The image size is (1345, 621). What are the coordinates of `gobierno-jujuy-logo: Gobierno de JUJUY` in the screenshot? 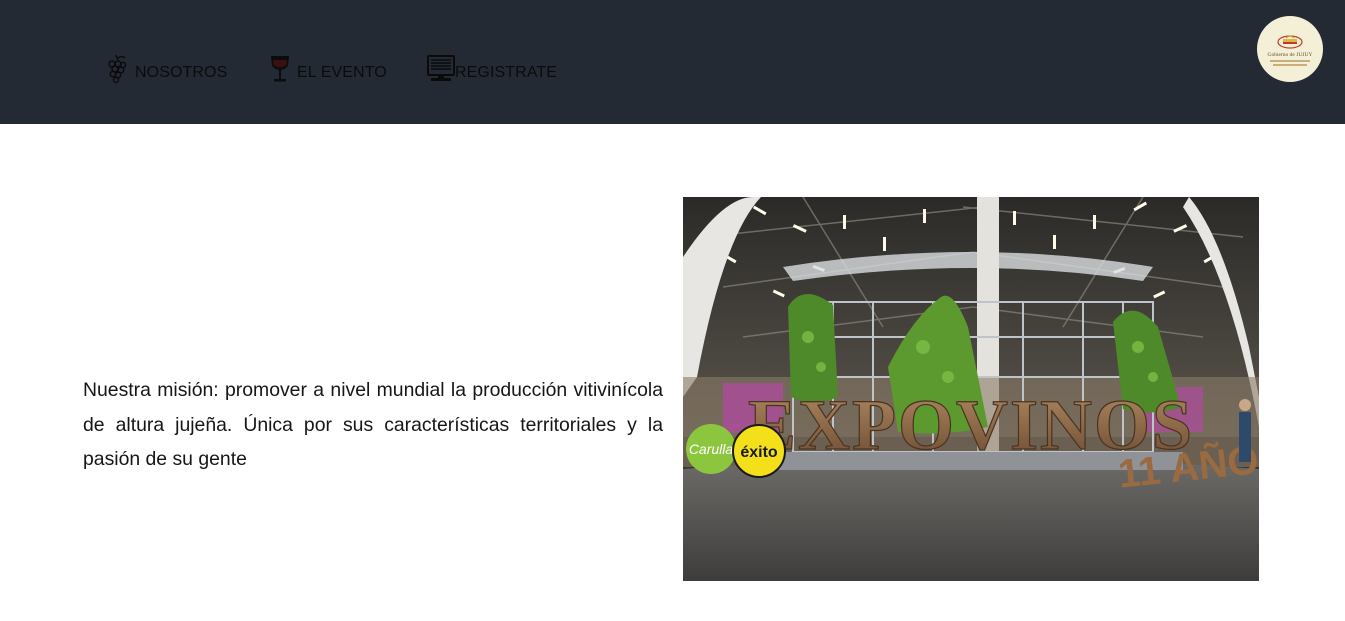 It's located at (1290, 49).